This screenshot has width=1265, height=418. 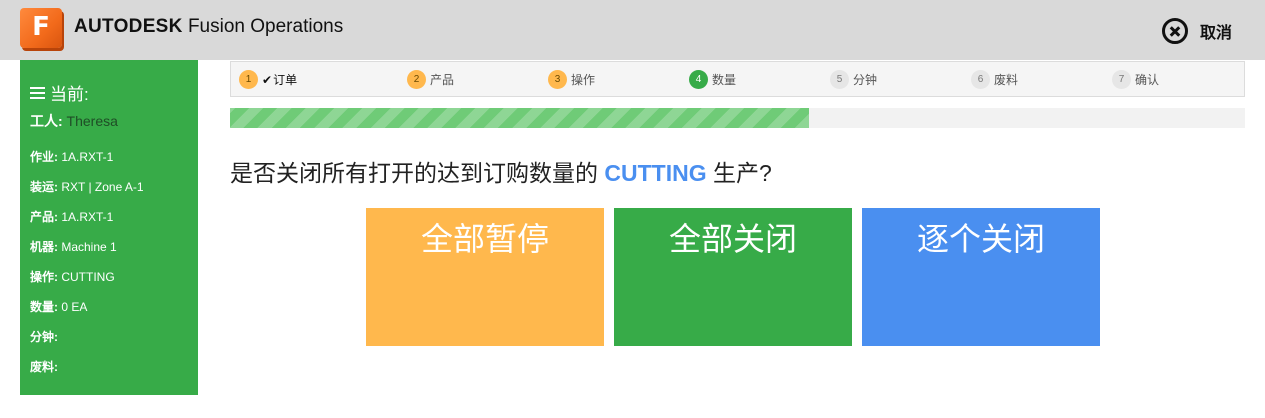 I want to click on step-label: 废料, so click(x=1006, y=80).